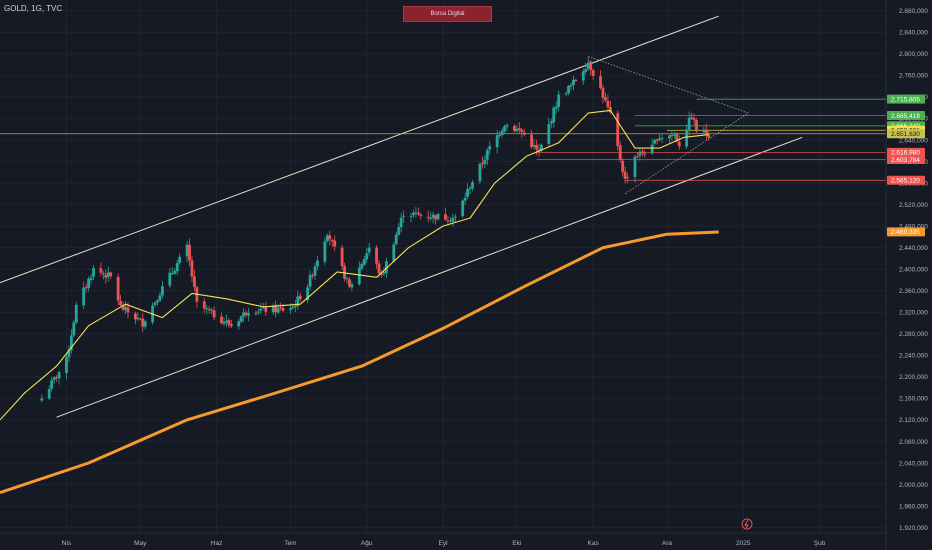  What do you see at coordinates (913, 76) in the screenshot?
I see `price-tick-label: 2.760,000` at bounding box center [913, 76].